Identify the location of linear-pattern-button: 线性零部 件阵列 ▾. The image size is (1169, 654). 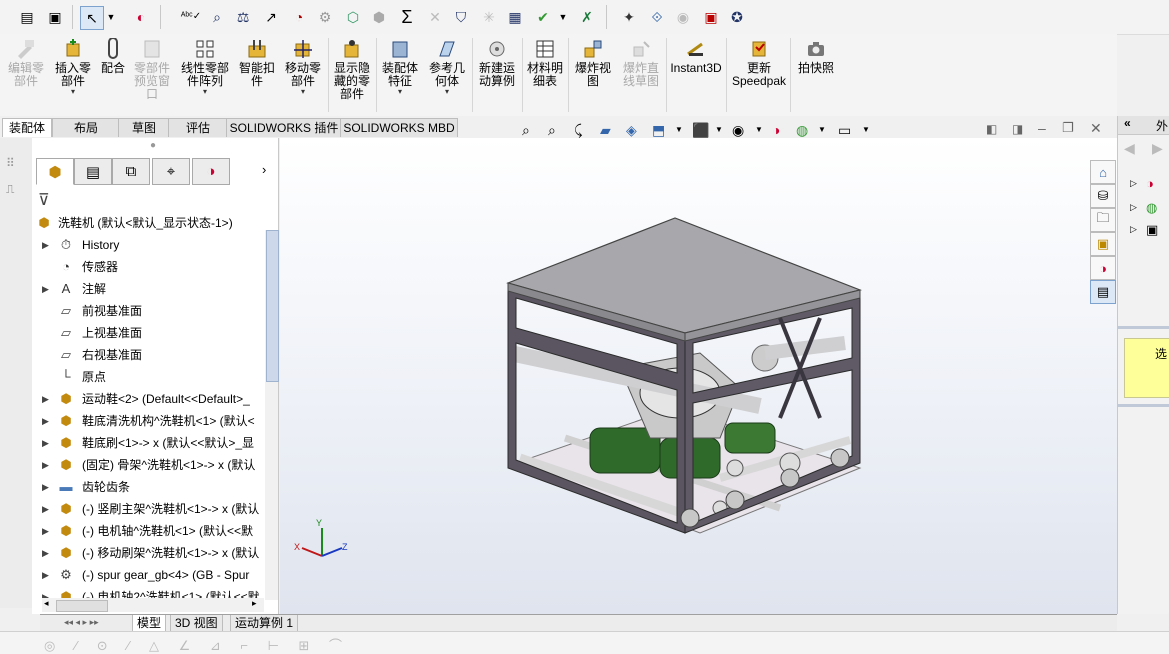
(205, 67).